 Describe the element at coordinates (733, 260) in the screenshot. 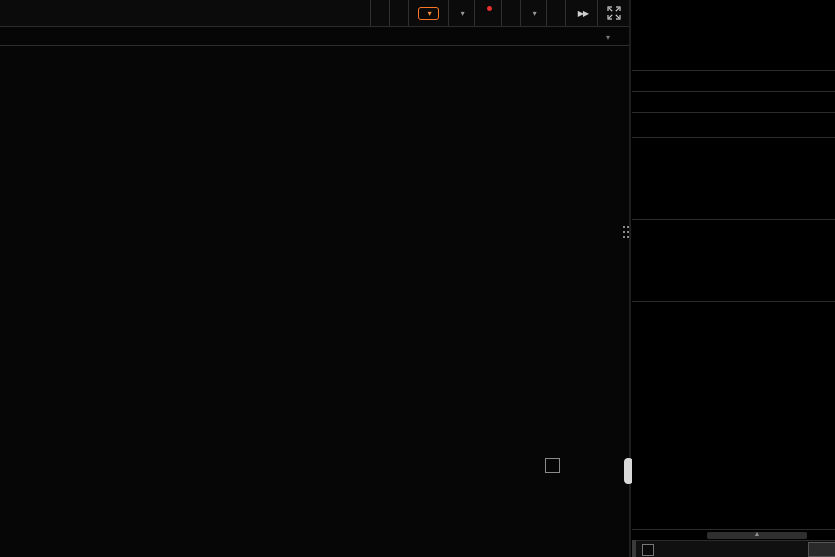

I see `buy-queue` at that location.